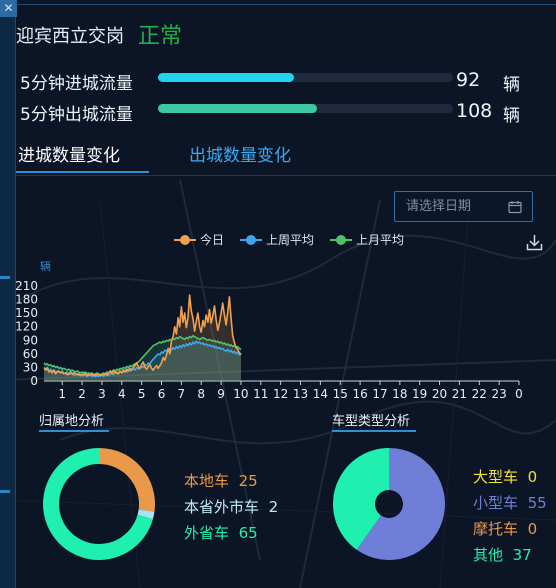 The image size is (556, 588). I want to click on y-axis-label: 辆, so click(45, 266).